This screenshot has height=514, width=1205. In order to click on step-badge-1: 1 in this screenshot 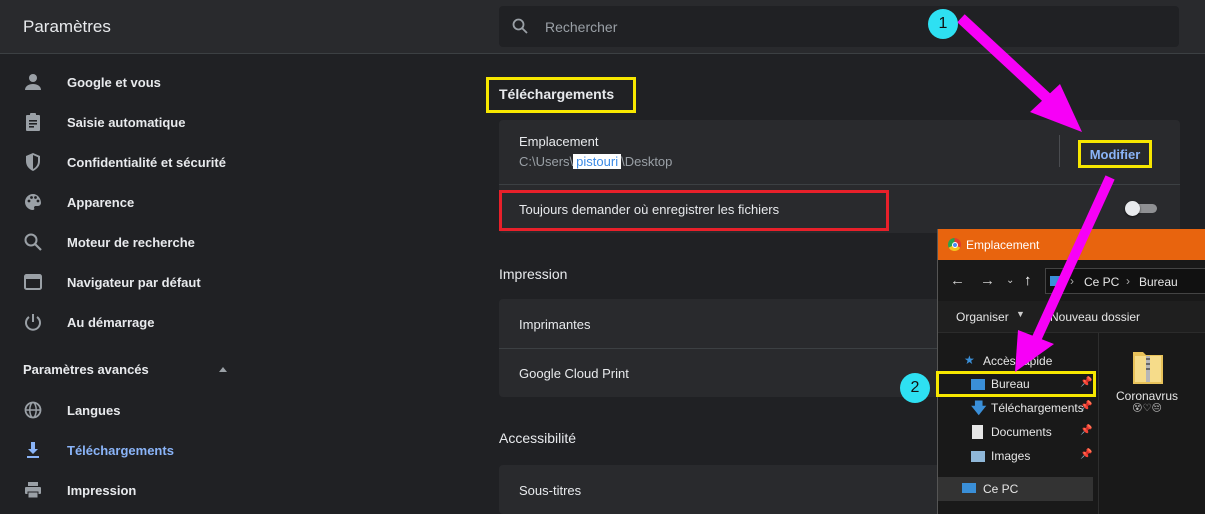, I will do `click(943, 24)`.